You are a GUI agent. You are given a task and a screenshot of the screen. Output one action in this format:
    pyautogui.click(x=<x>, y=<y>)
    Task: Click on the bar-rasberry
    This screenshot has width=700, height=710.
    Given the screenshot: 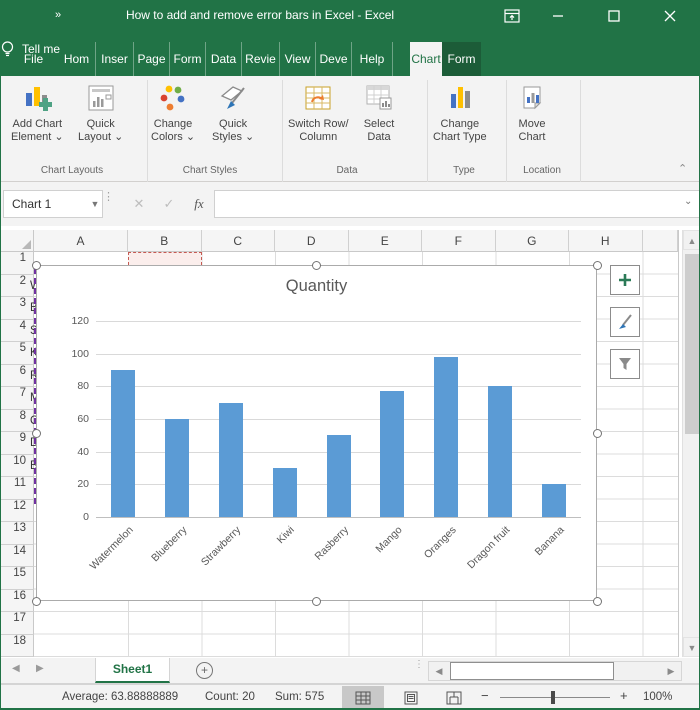 What is the action you would take?
    pyautogui.click(x=338, y=476)
    